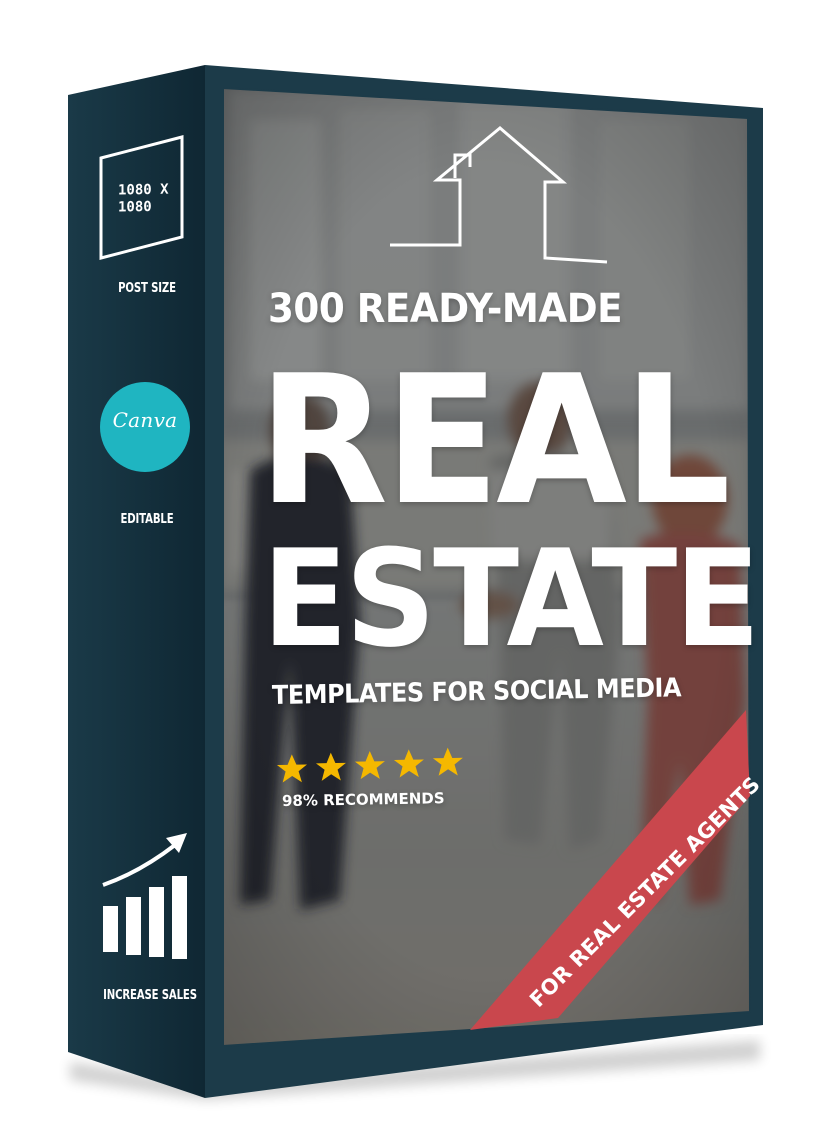 The image size is (815, 1135). Describe the element at coordinates (363, 799) in the screenshot. I see `recommend-text: 98% RECOMMENDS` at that location.